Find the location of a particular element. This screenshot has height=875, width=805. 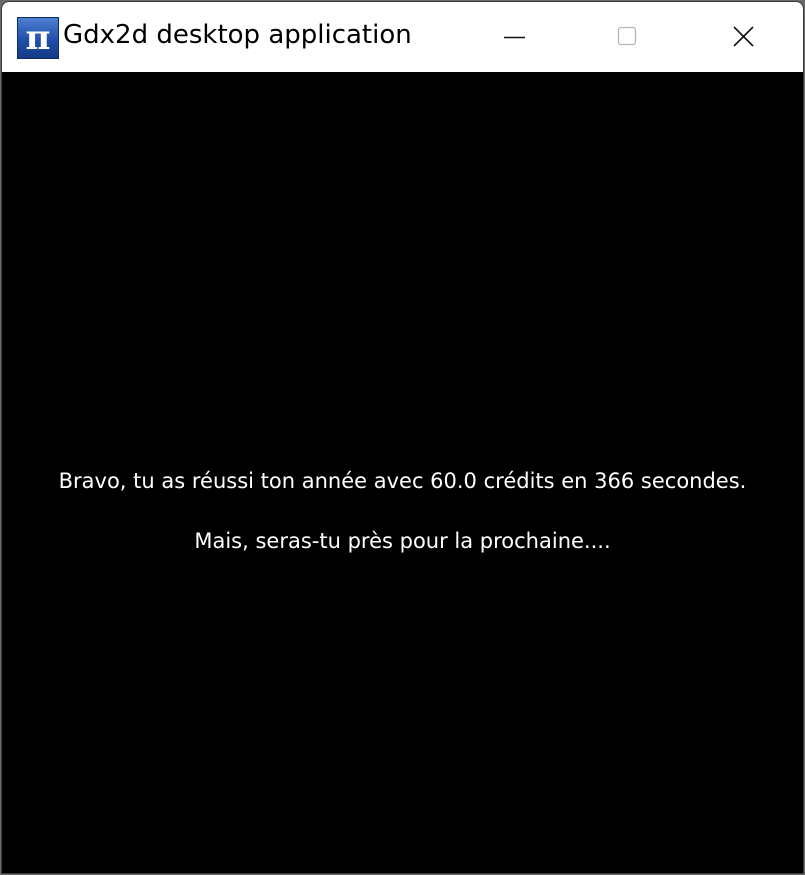

minimize-button is located at coordinates (514, 37).